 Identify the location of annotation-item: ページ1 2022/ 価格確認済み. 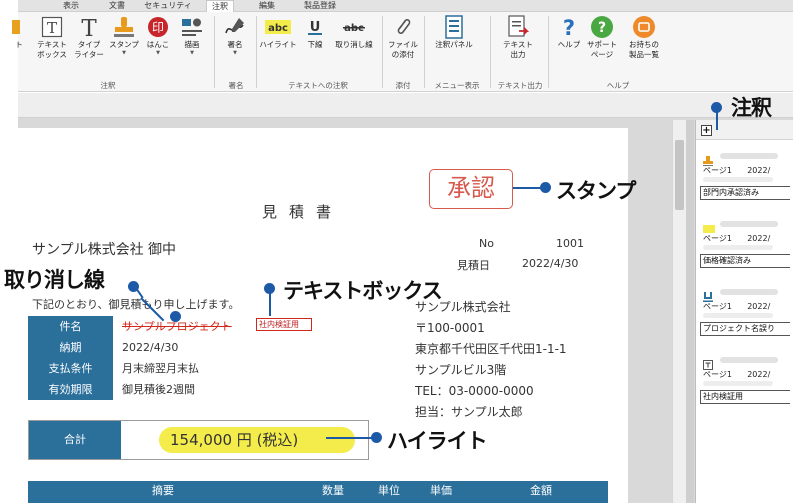
(745, 245).